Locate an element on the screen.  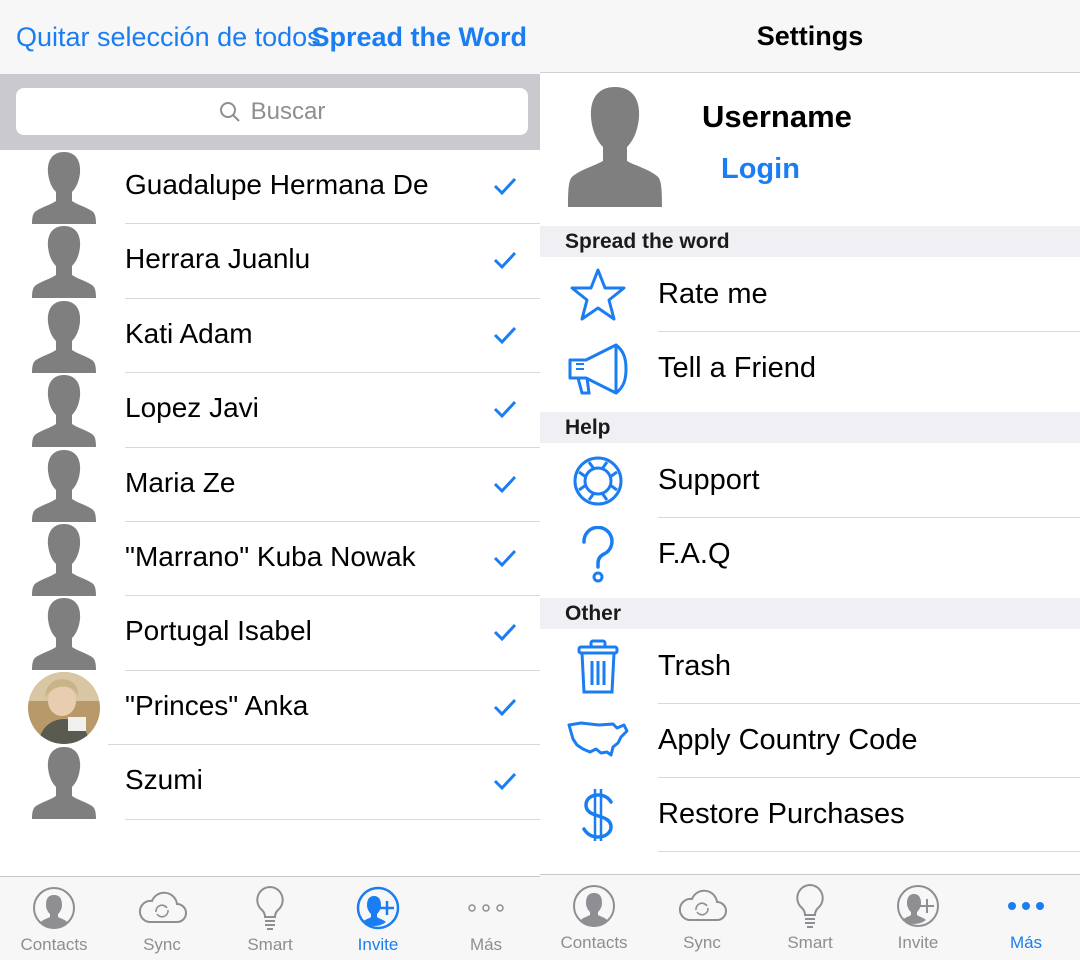
search-bar: Buscar is located at coordinates (270, 112).